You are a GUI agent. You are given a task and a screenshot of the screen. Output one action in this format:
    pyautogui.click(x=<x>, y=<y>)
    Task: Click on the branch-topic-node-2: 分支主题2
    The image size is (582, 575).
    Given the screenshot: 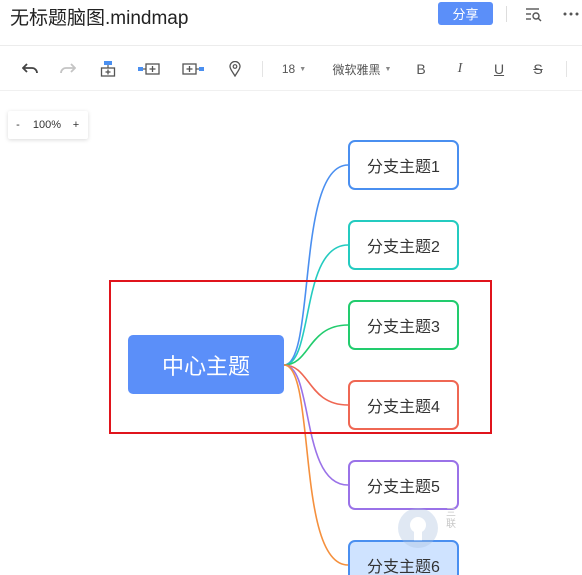 What is the action you would take?
    pyautogui.click(x=403, y=245)
    